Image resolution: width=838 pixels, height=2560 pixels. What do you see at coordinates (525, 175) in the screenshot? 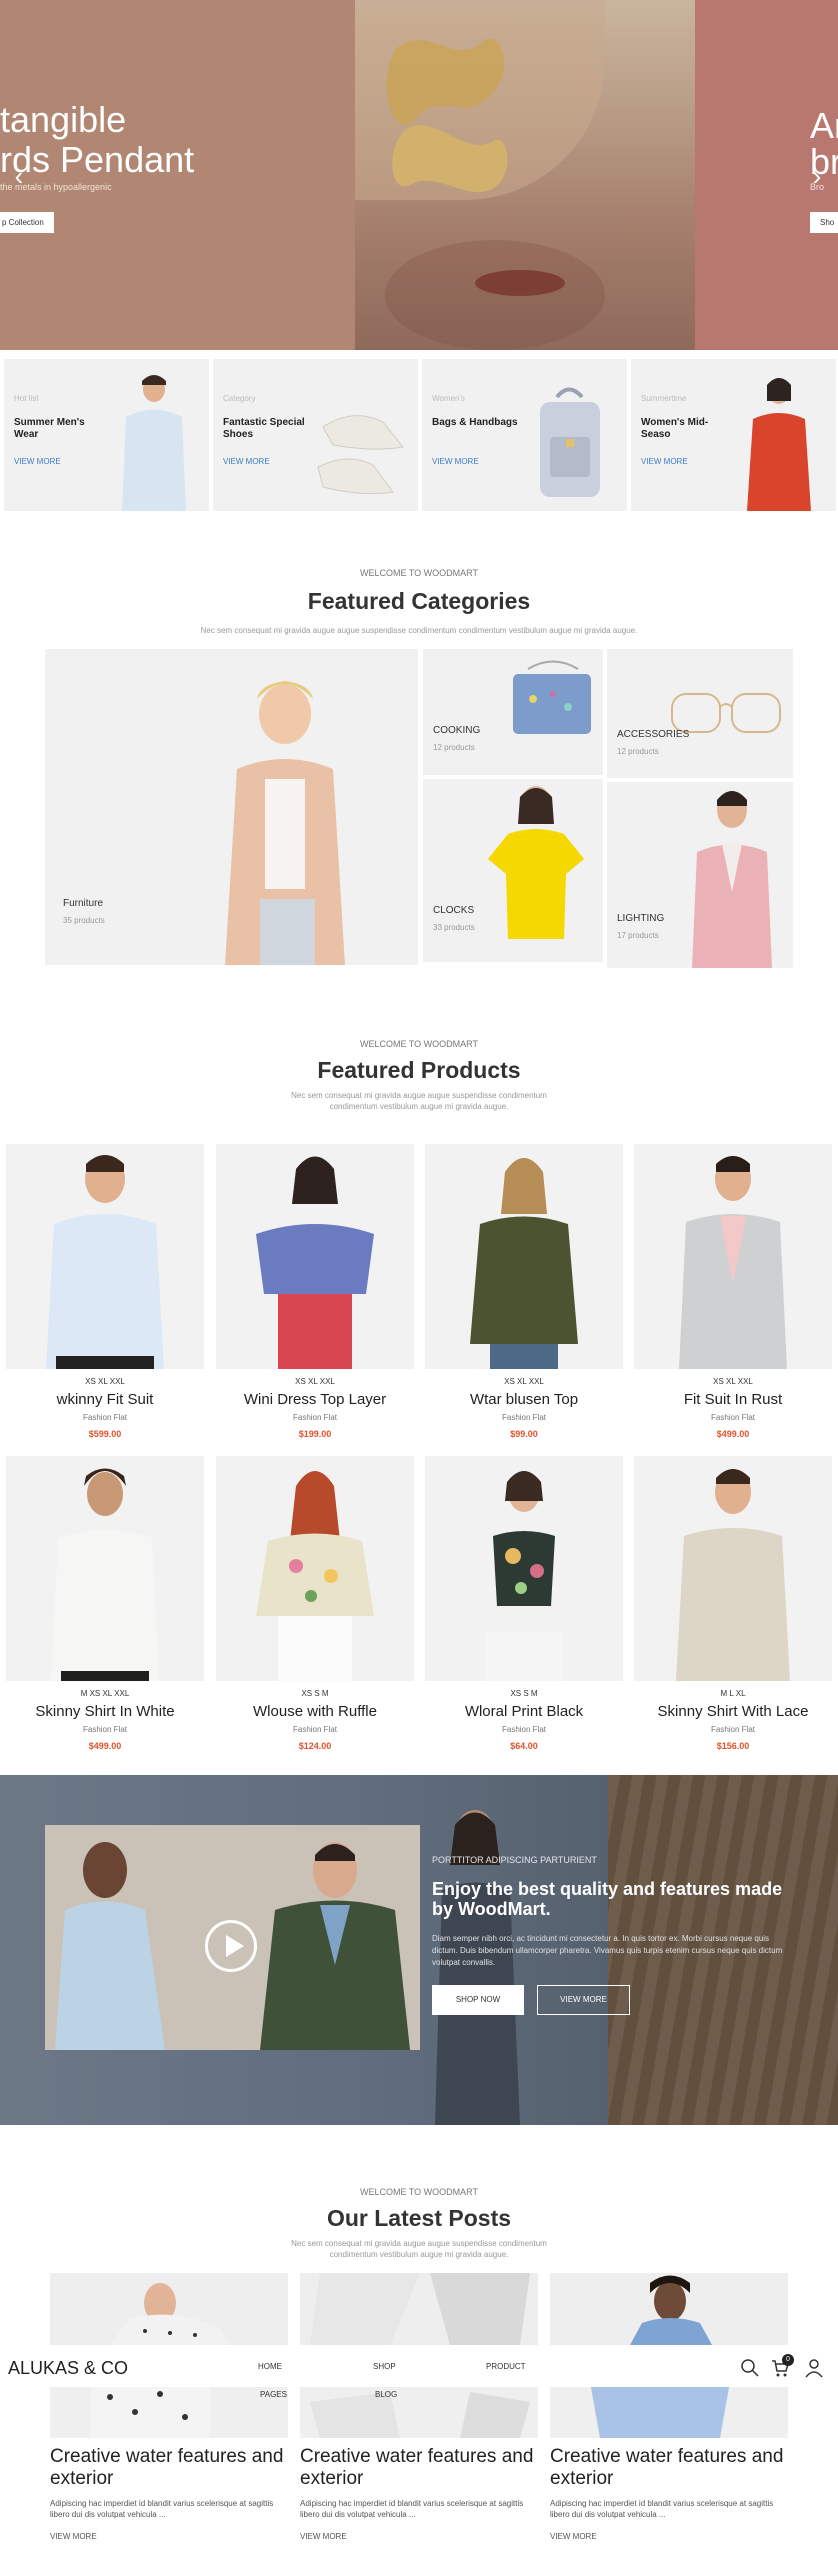
I see `hero-main-image` at bounding box center [525, 175].